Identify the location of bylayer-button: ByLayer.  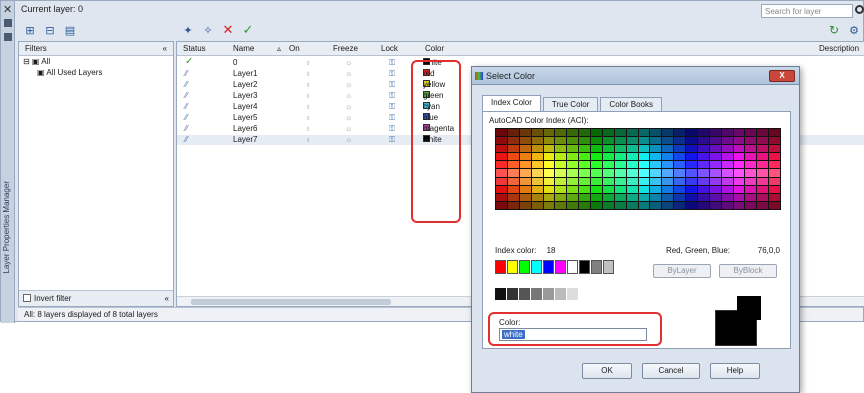
(682, 271).